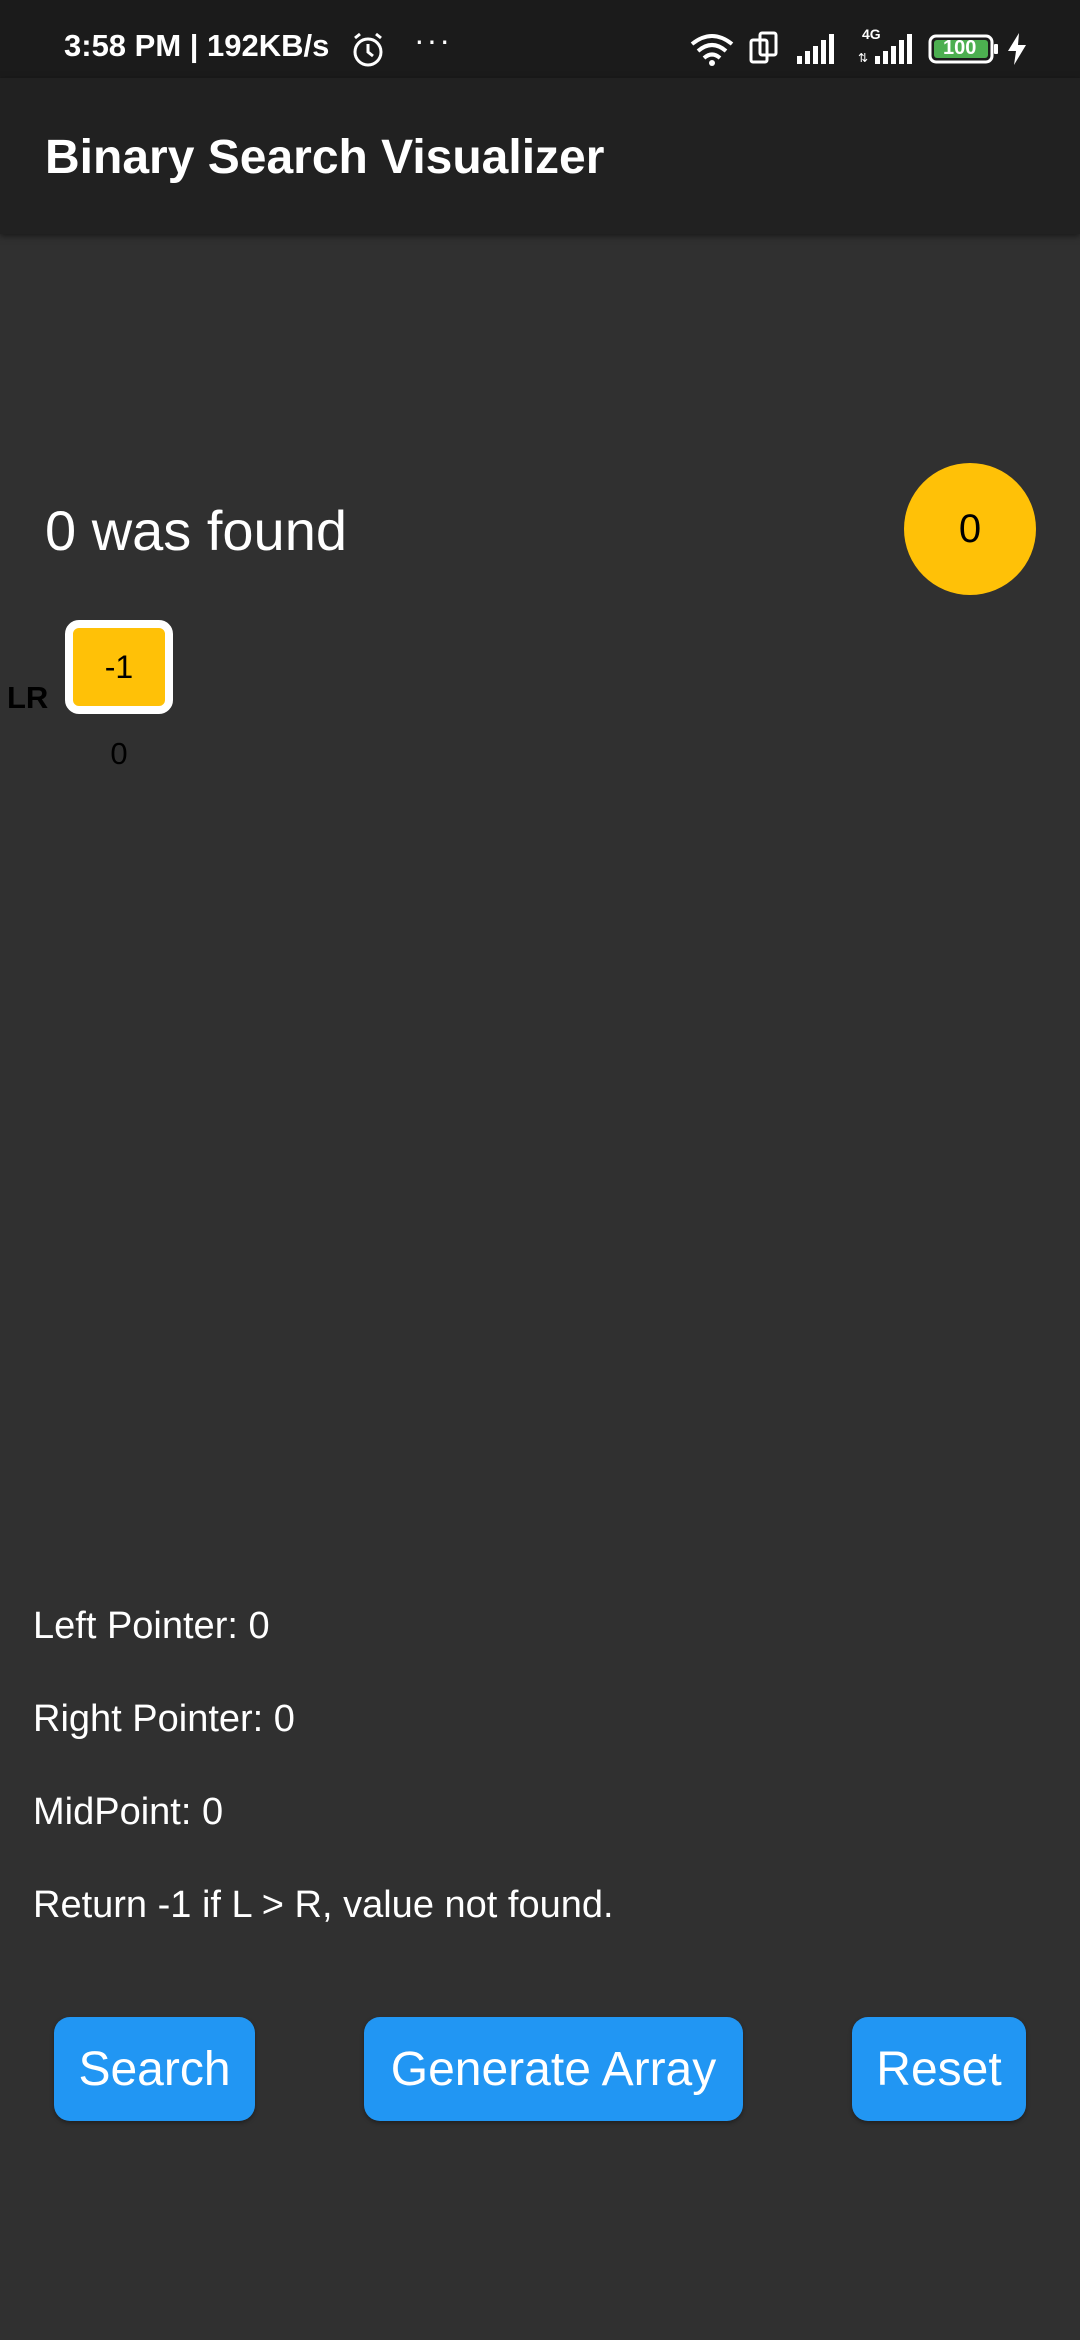 This screenshot has width=1080, height=2340. What do you see at coordinates (28, 697) in the screenshot?
I see `pointer-label: LR` at bounding box center [28, 697].